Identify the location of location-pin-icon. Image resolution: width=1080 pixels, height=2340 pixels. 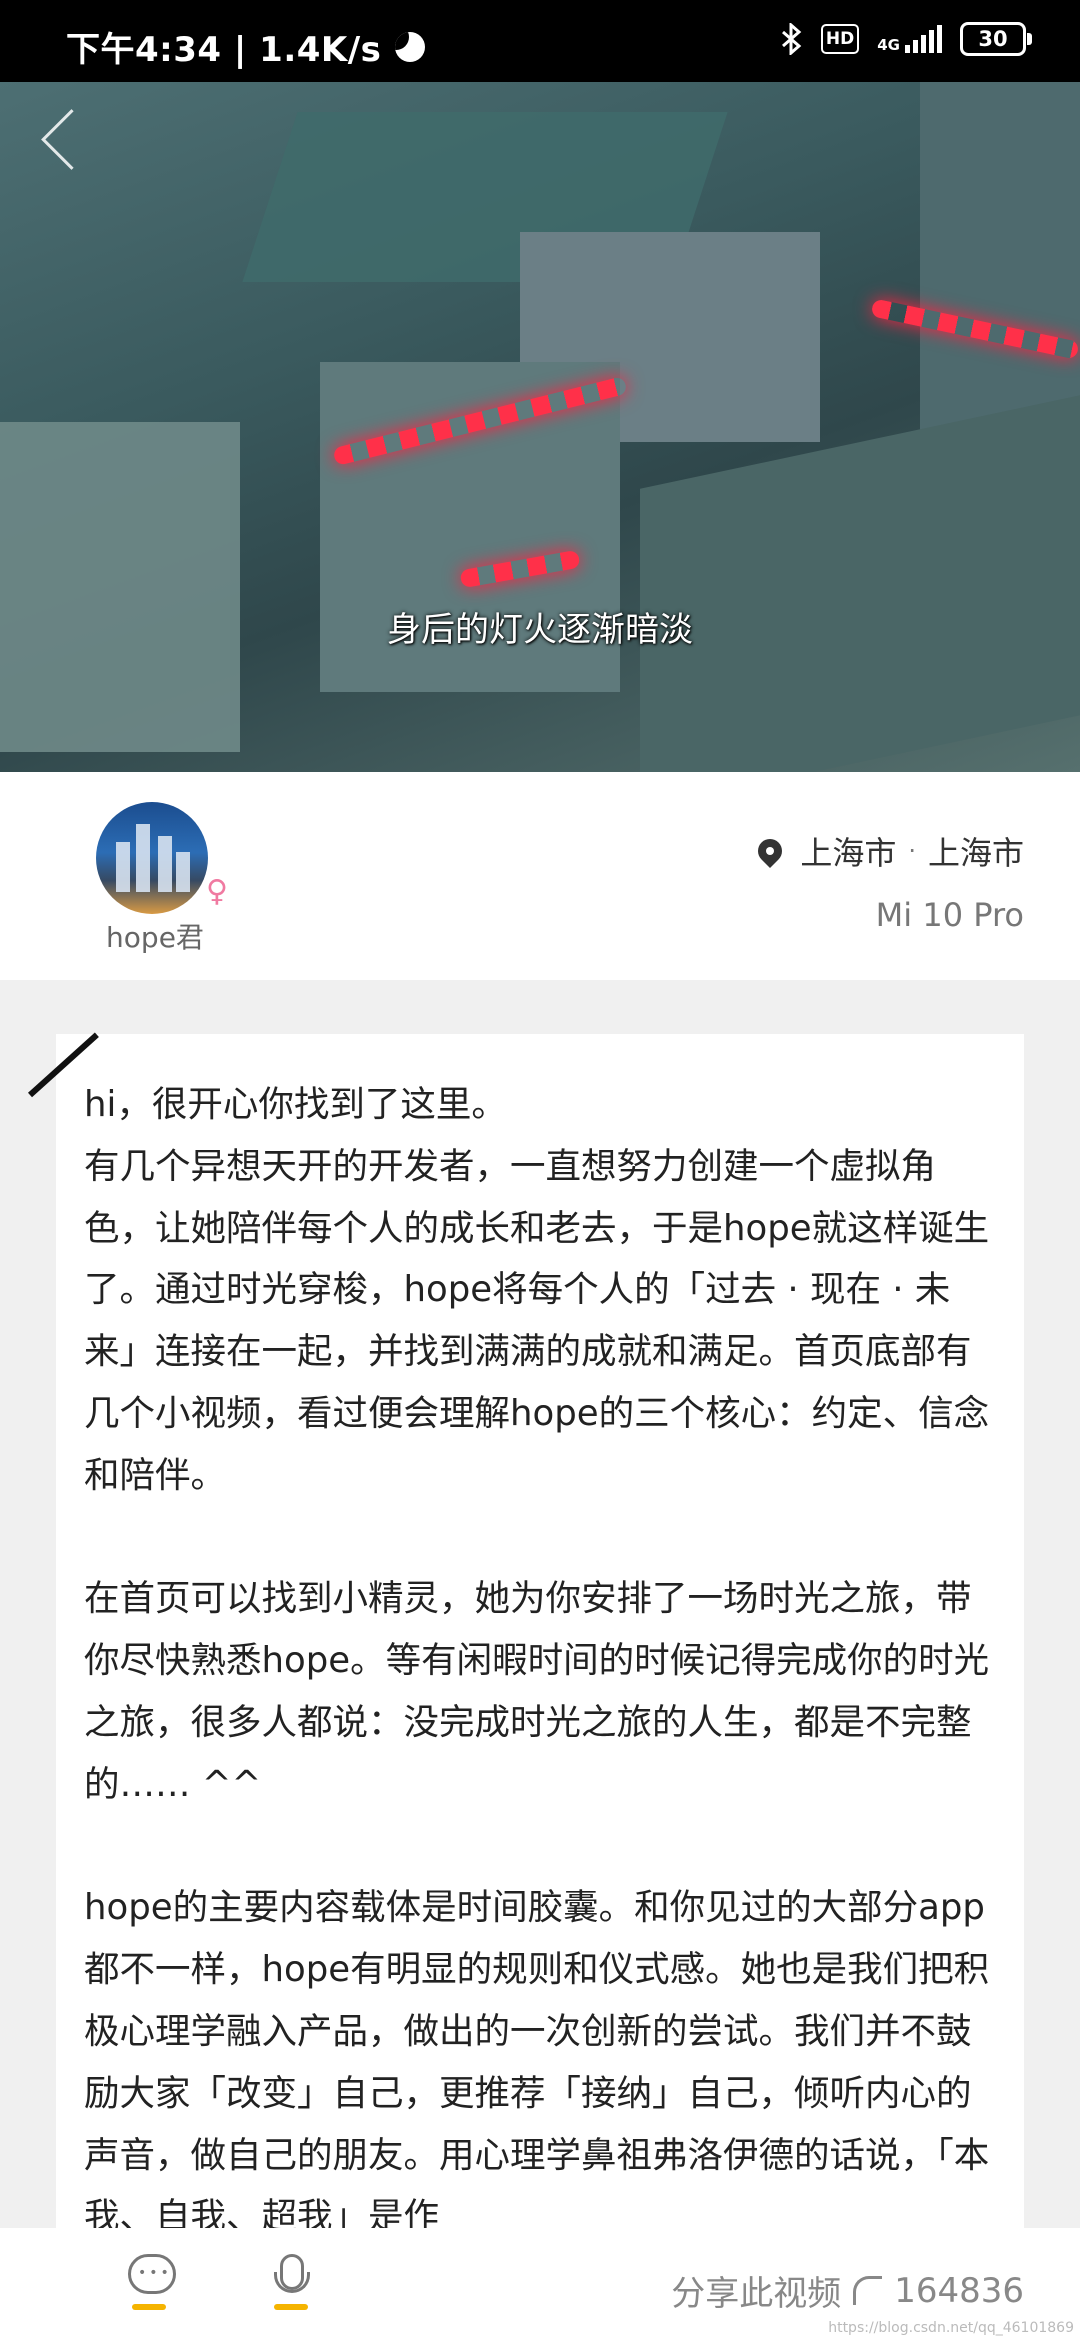
(770, 851).